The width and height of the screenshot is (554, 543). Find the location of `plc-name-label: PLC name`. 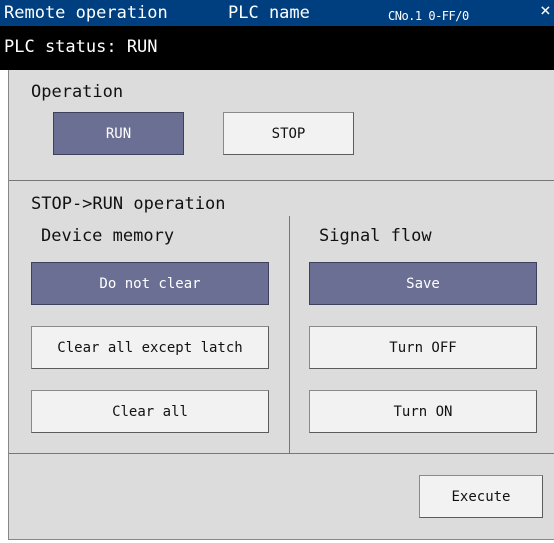

plc-name-label: PLC name is located at coordinates (269, 13).